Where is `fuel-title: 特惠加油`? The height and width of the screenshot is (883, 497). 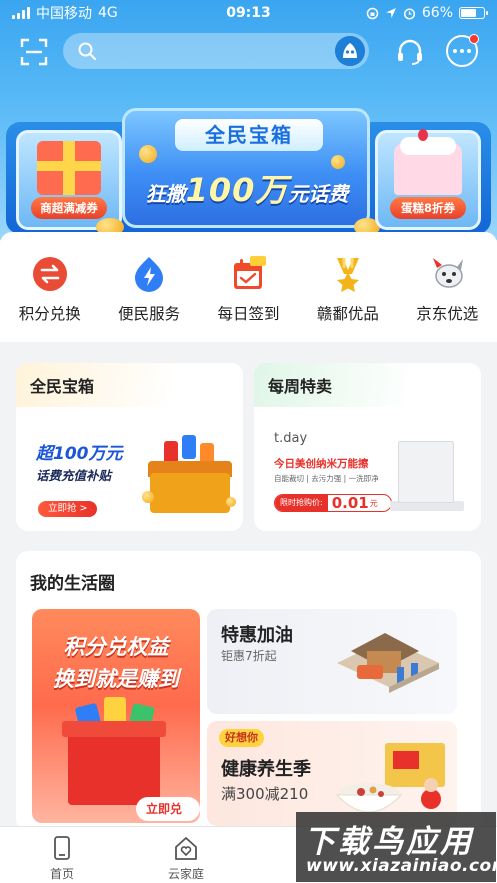
fuel-title: 特惠加油 is located at coordinates (257, 635).